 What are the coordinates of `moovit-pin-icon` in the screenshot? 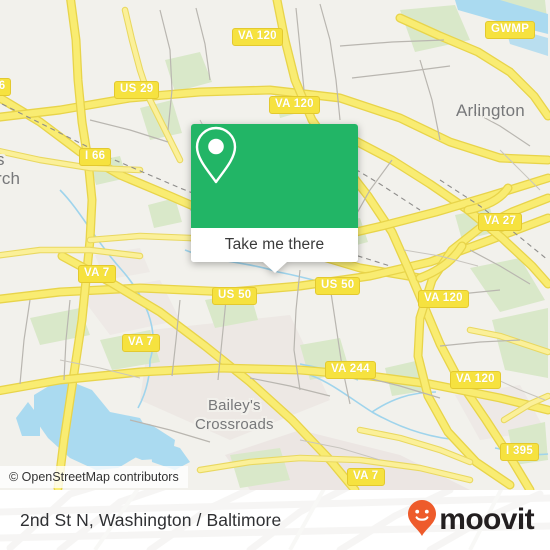 It's located at (422, 520).